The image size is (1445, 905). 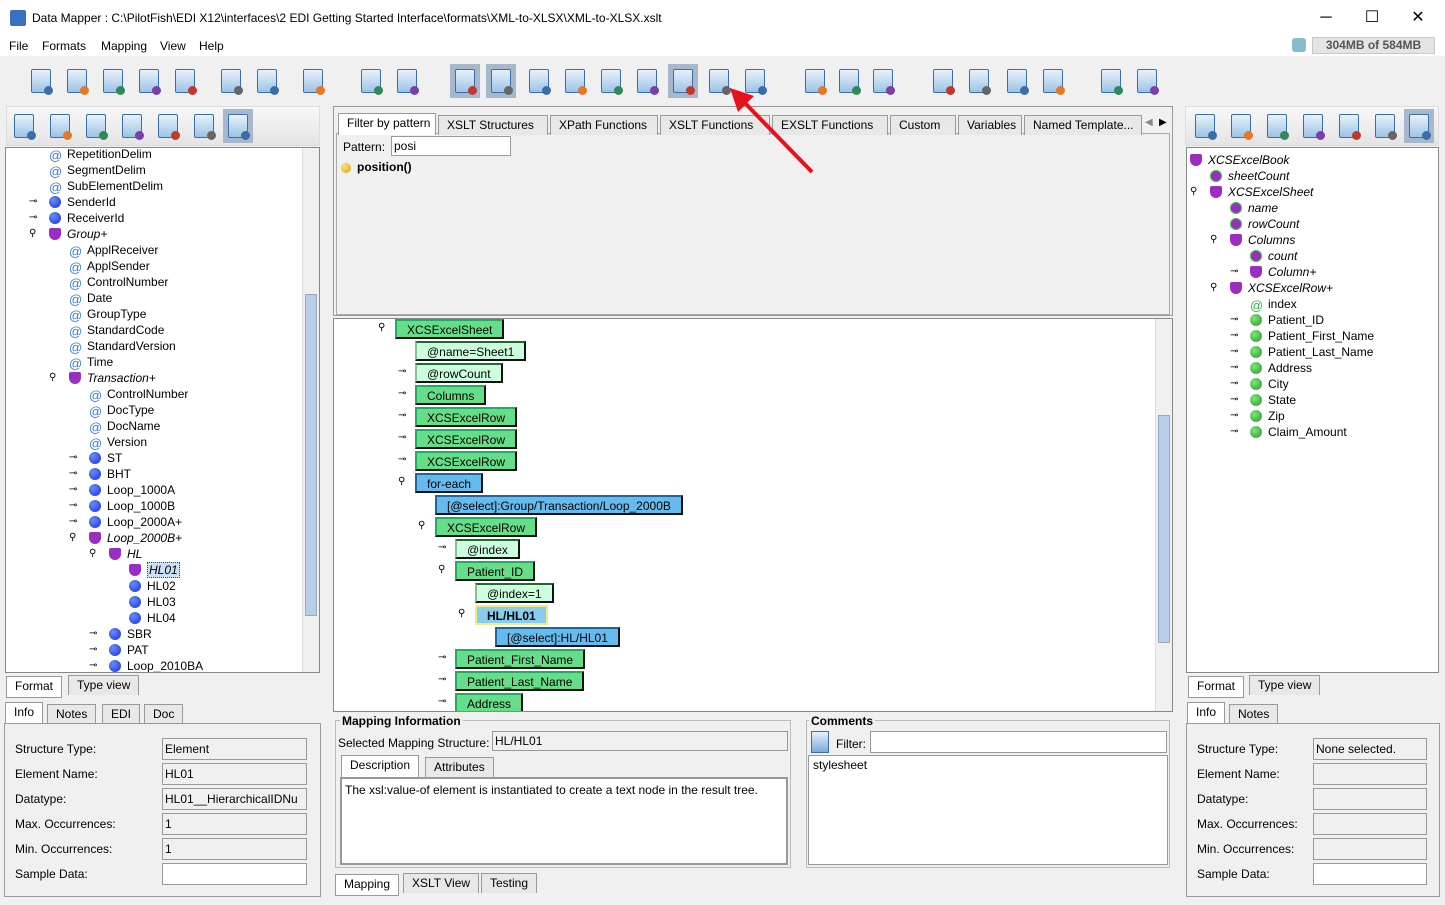 What do you see at coordinates (82, 202) in the screenshot?
I see `tree-node: SenderId` at bounding box center [82, 202].